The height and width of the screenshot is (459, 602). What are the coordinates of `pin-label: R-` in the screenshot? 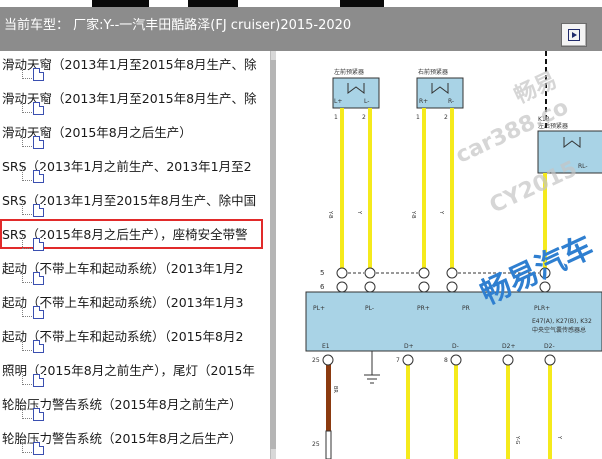 It's located at (451, 101).